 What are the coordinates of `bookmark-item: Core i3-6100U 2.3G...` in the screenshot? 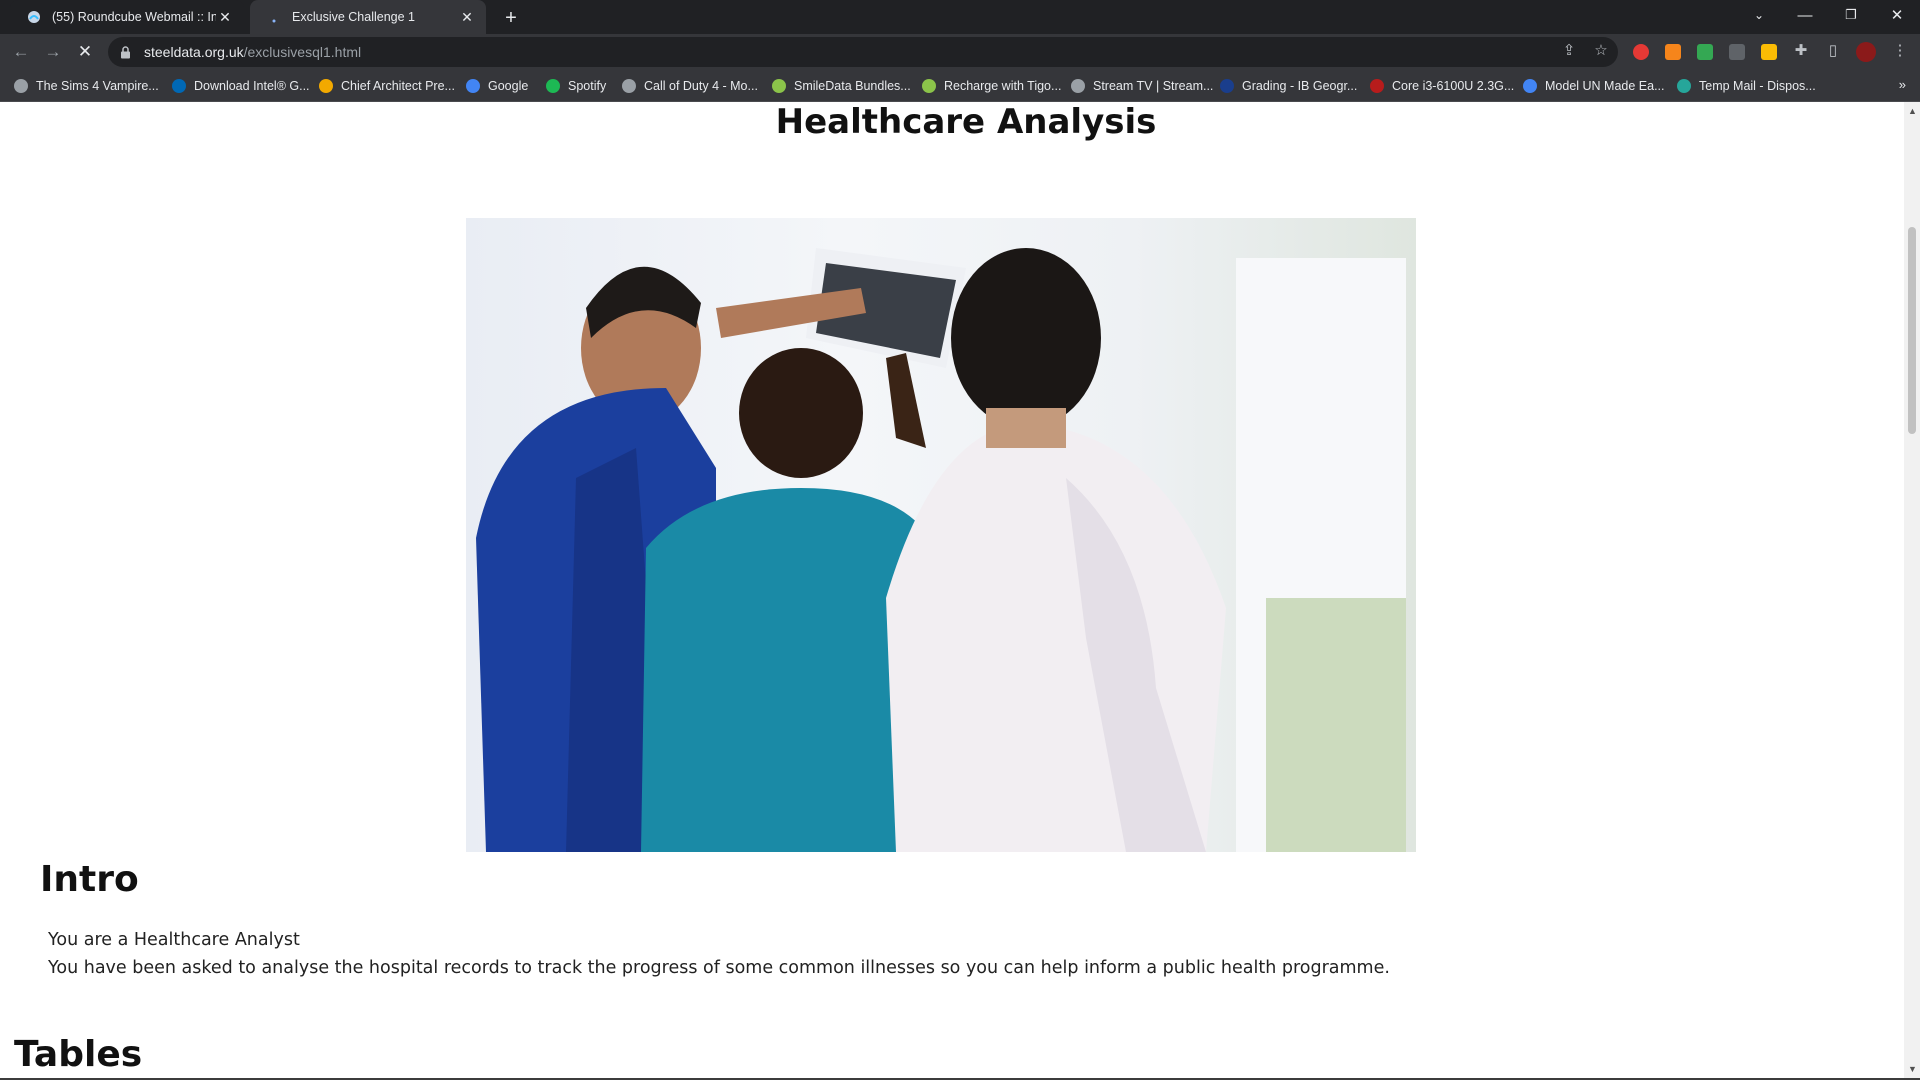 It's located at (1442, 86).